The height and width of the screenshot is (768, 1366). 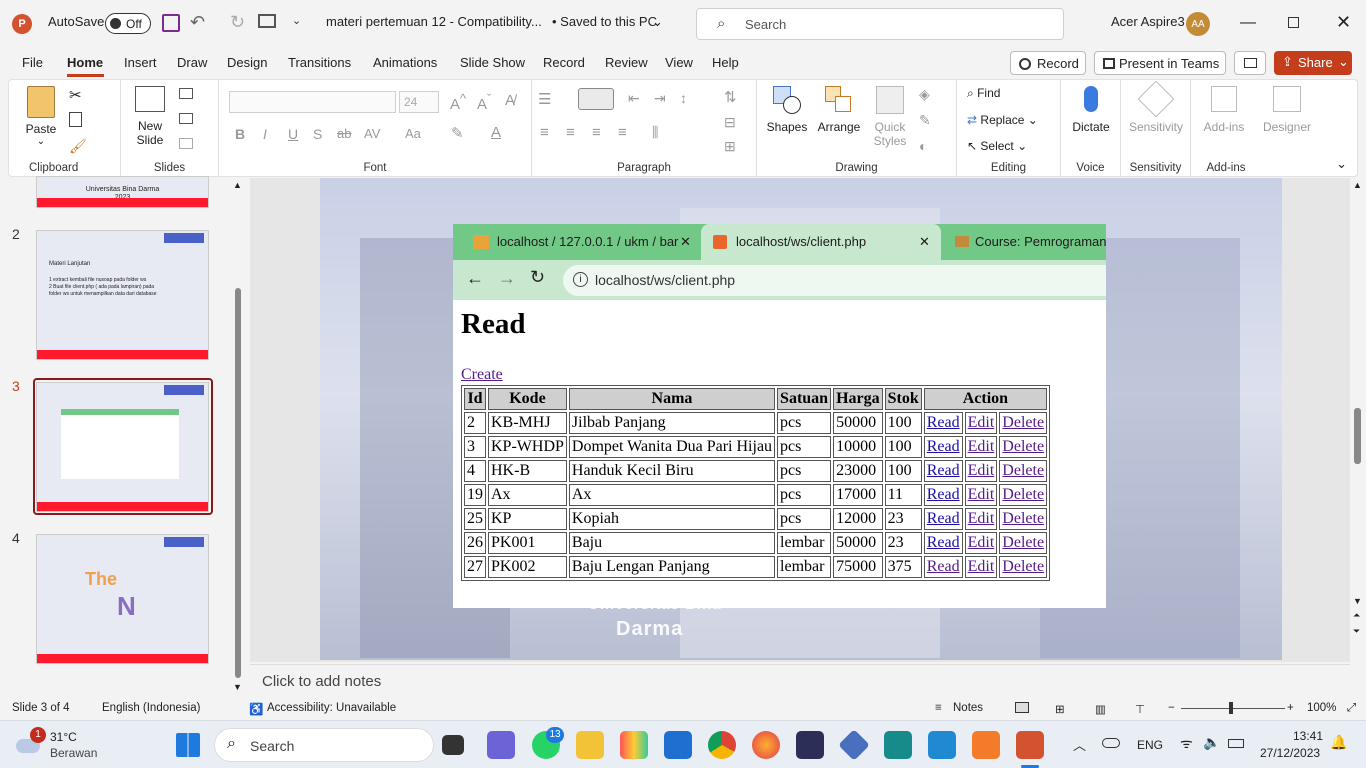 What do you see at coordinates (722, 745) in the screenshot?
I see `chrome-icon` at bounding box center [722, 745].